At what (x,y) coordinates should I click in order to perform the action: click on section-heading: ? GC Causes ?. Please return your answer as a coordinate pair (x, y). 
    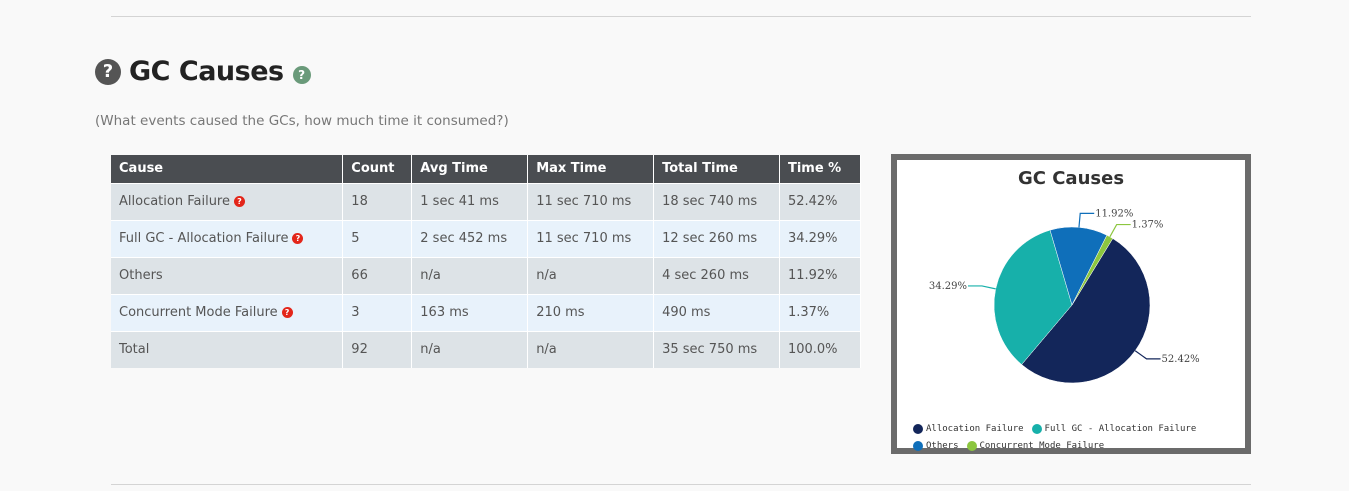
    Looking at the image, I should click on (203, 71).